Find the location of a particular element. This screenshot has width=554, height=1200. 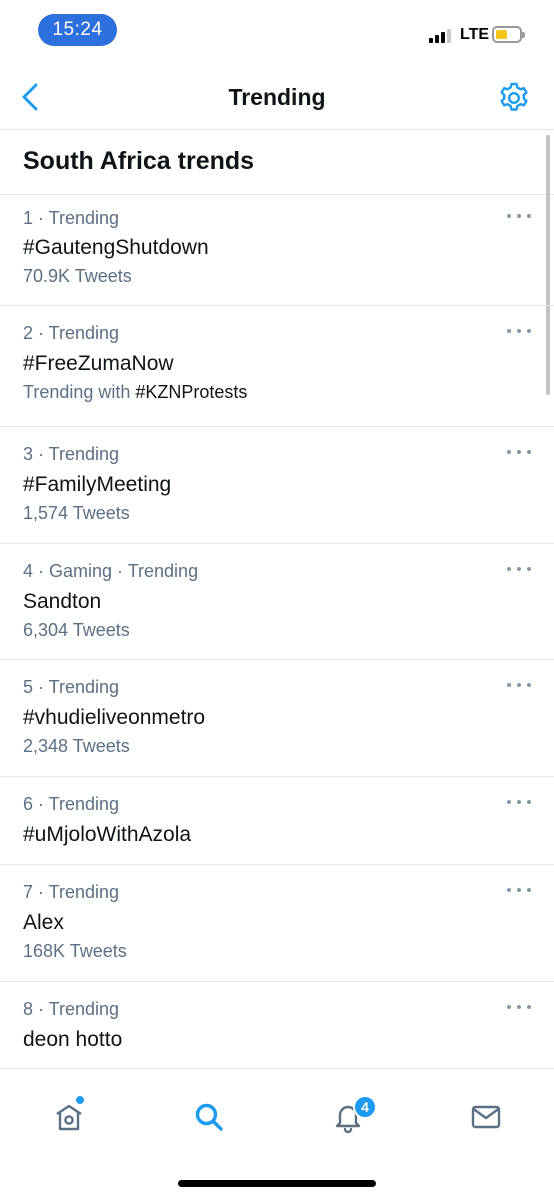

settings-button is located at coordinates (514, 98).